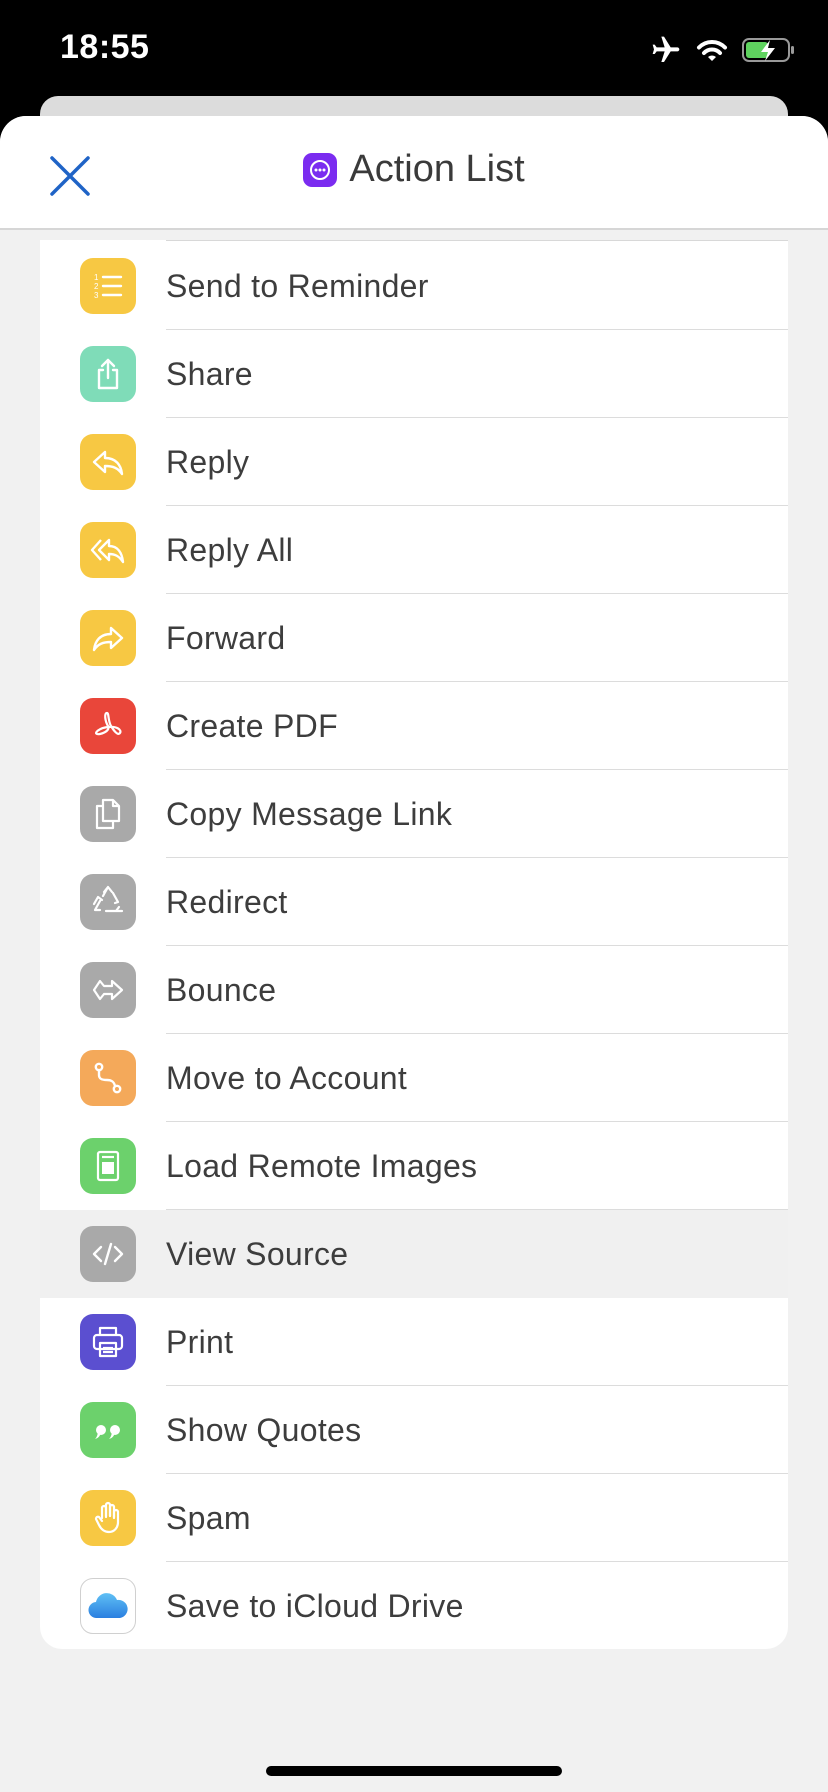 The height and width of the screenshot is (1792, 828). What do you see at coordinates (414, 462) in the screenshot?
I see `action-reply: Reply` at bounding box center [414, 462].